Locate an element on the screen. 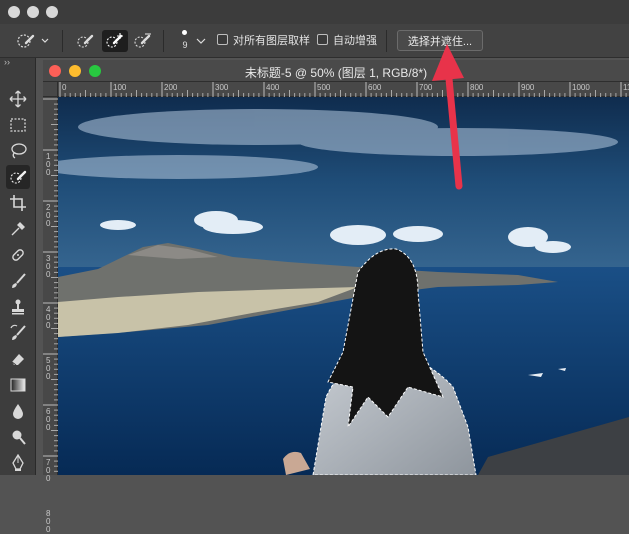 The image size is (629, 534). ruler-label: 8 0 0 is located at coordinates (48, 521).